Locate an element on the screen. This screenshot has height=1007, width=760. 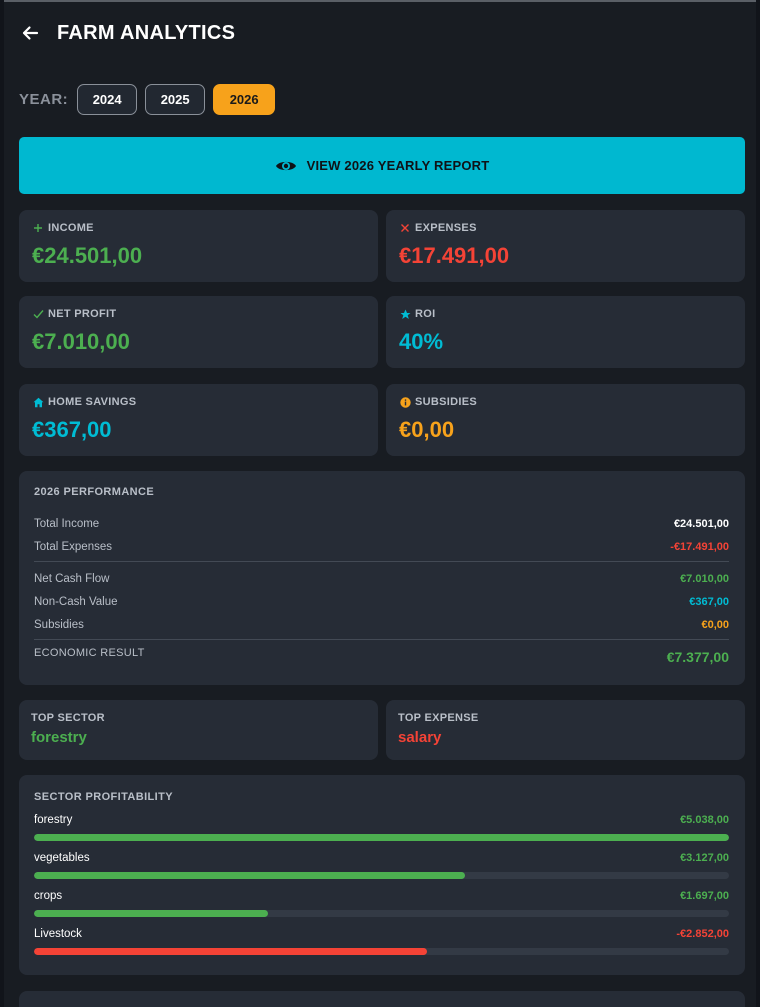
star-icon is located at coordinates (405, 314).